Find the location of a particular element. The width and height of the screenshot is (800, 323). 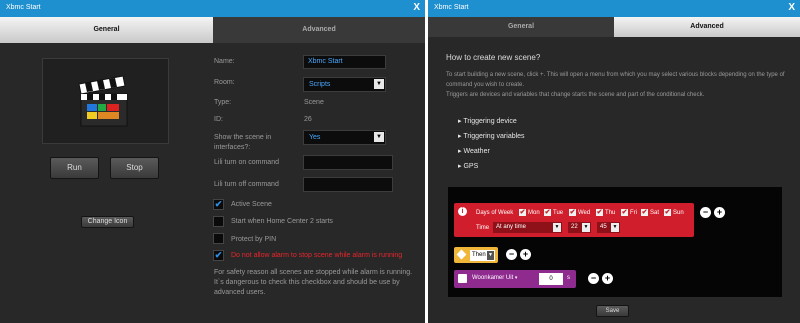

active-scene-checkbox: ✔ is located at coordinates (218, 204).